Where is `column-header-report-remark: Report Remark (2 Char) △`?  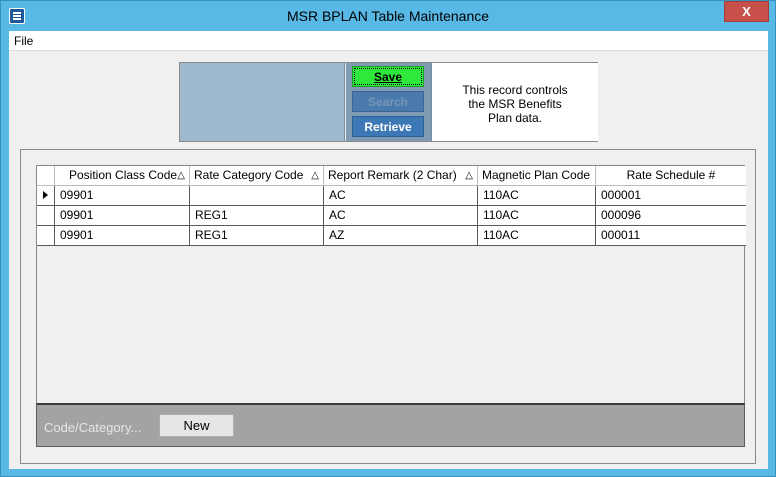 column-header-report-remark: Report Remark (2 Char) △ is located at coordinates (401, 176).